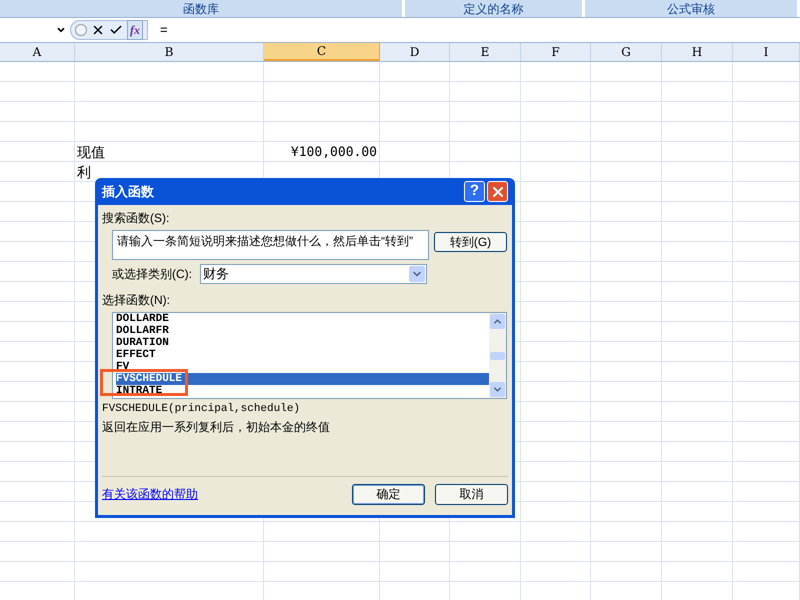 This screenshot has height=600, width=800. What do you see at coordinates (202, 409) in the screenshot?
I see `function-signature: FVSCHEDULE(principal,schedule)` at bounding box center [202, 409].